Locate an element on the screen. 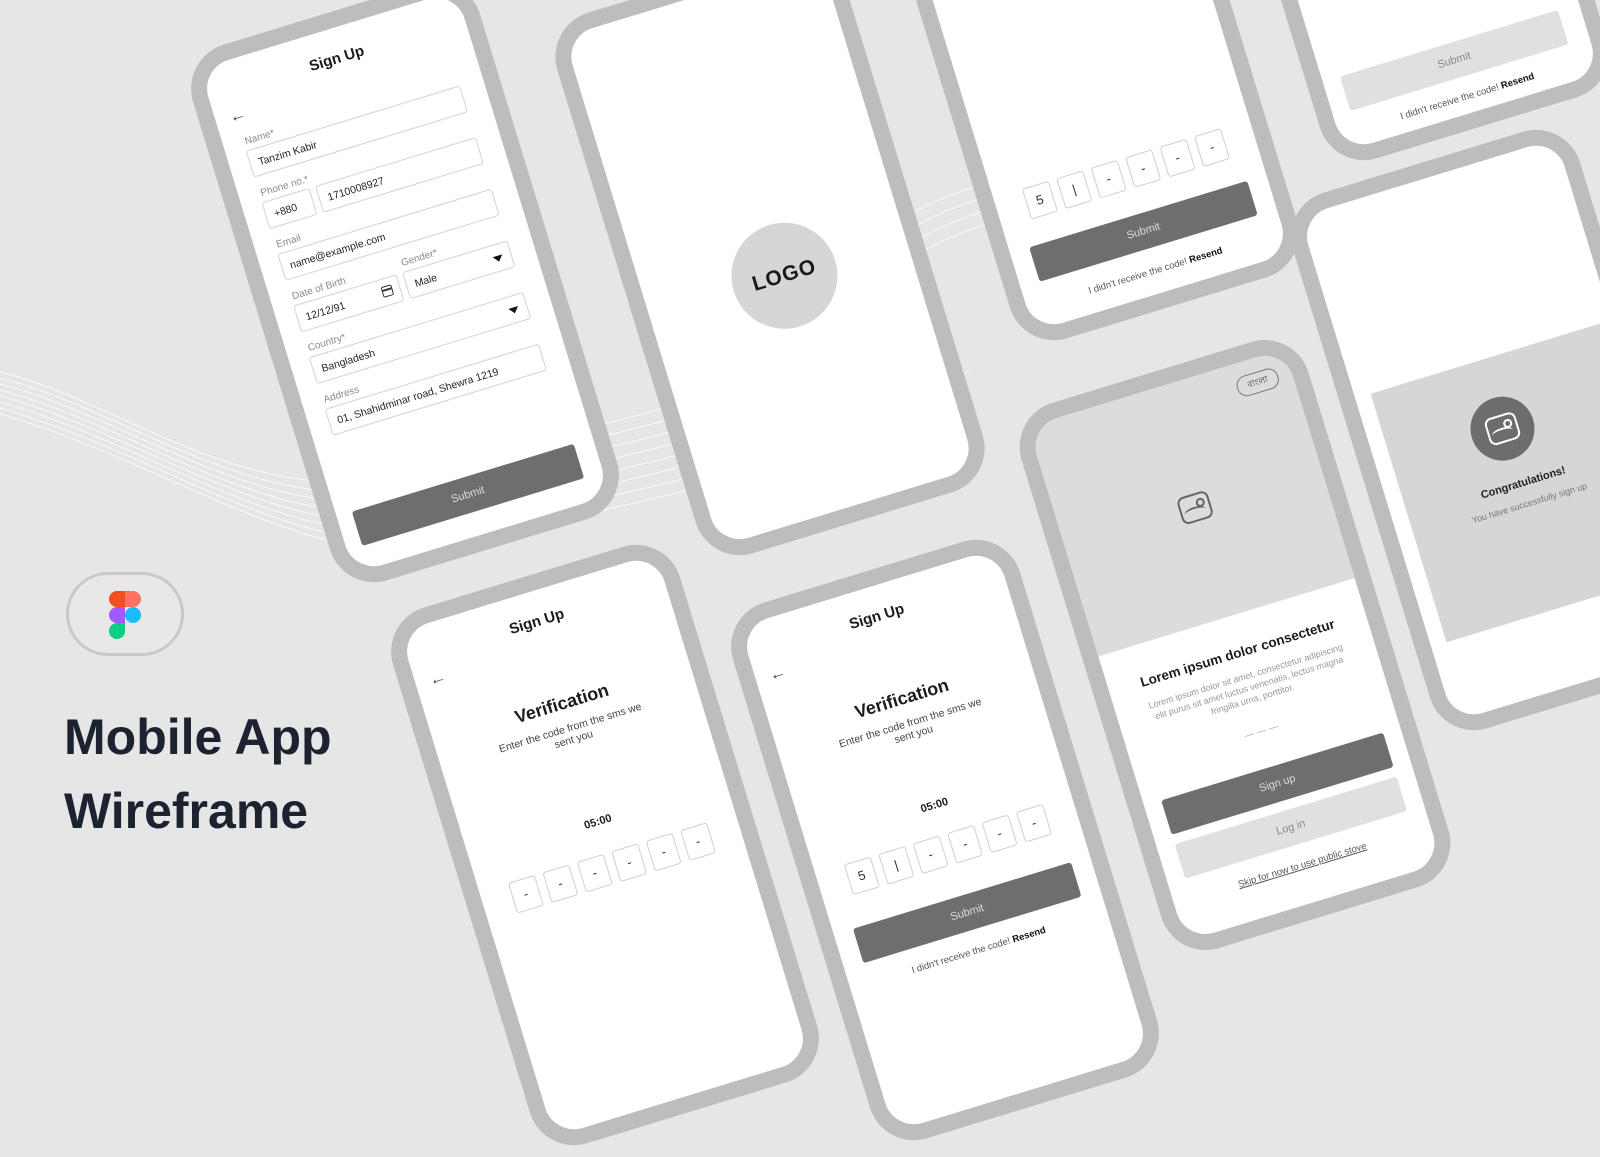 The width and height of the screenshot is (1600, 1157). headline-line-1: Mobile App is located at coordinates (198, 737).